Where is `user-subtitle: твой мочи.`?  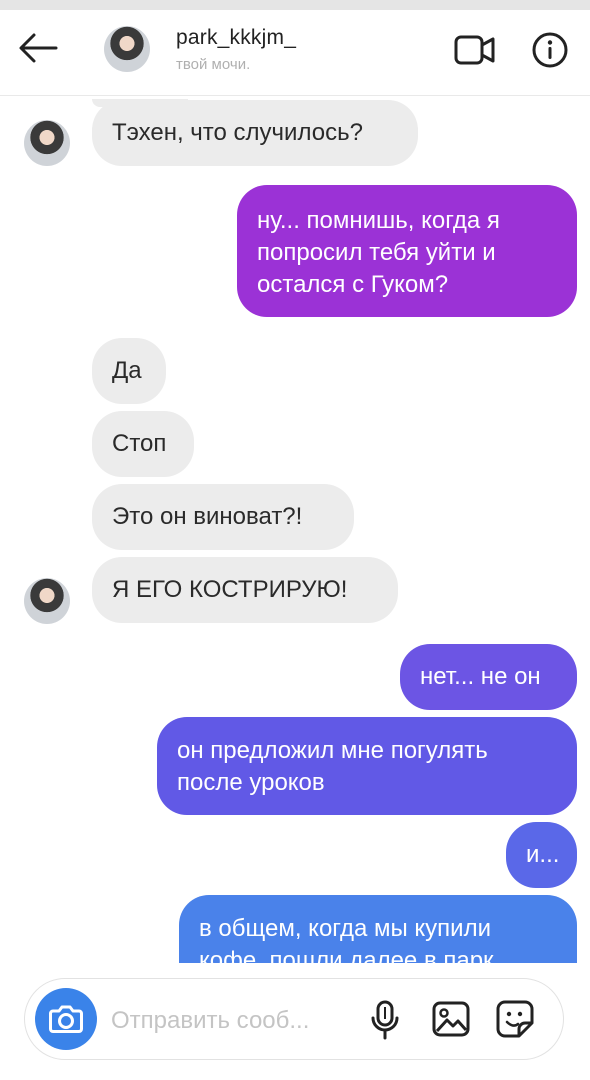 user-subtitle: твой мочи. is located at coordinates (213, 64).